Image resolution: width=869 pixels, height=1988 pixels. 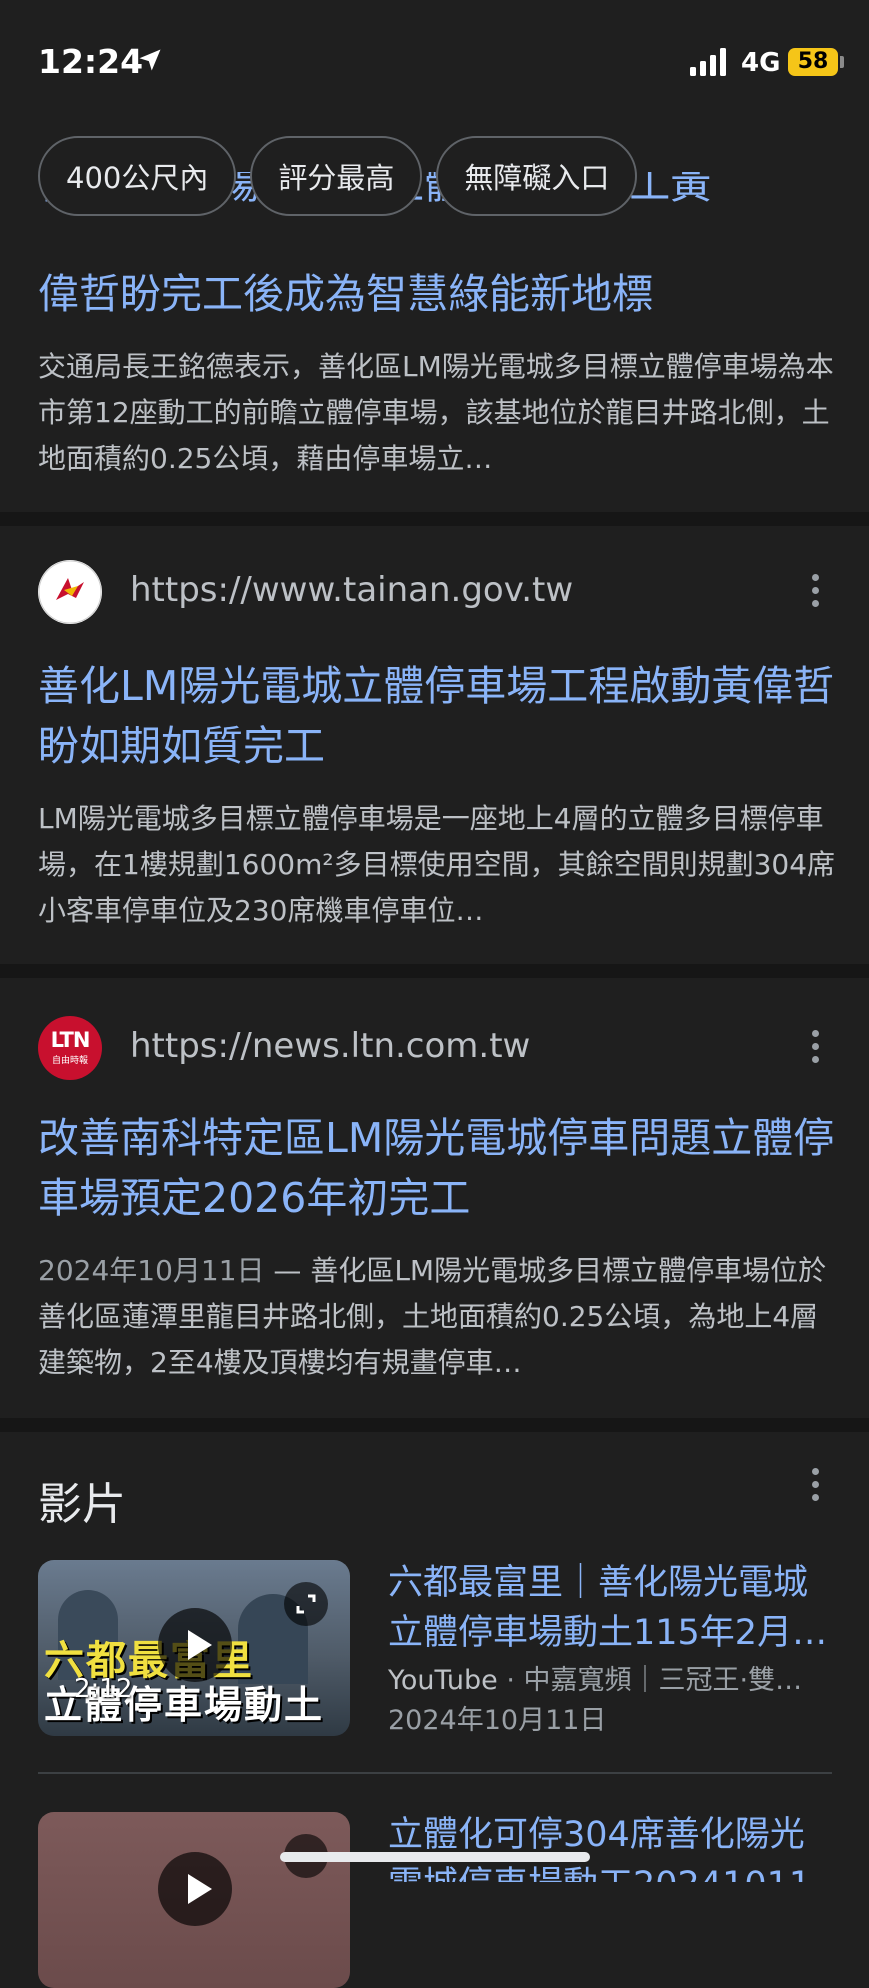 I want to click on chip-within-400m: 400公尺內, so click(x=137, y=176).